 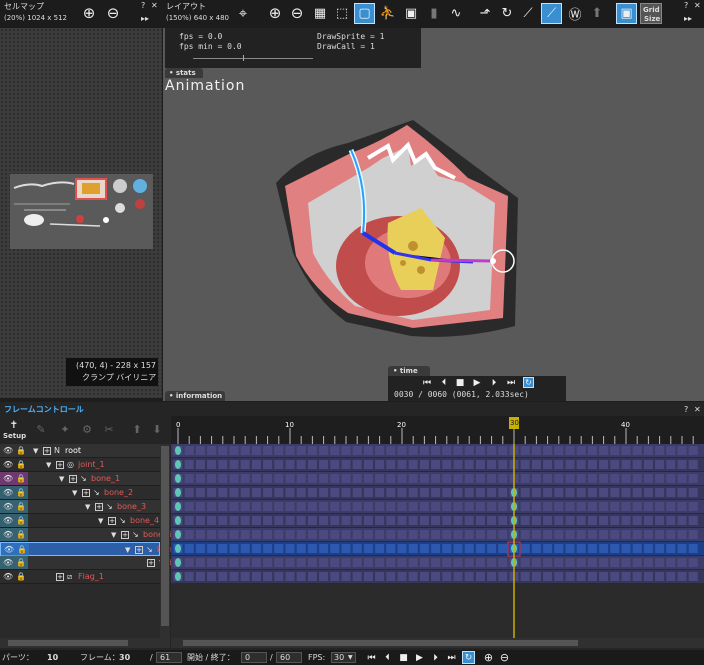 What do you see at coordinates (507, 13) in the screenshot?
I see `rotate-icon: ↻` at bounding box center [507, 13].